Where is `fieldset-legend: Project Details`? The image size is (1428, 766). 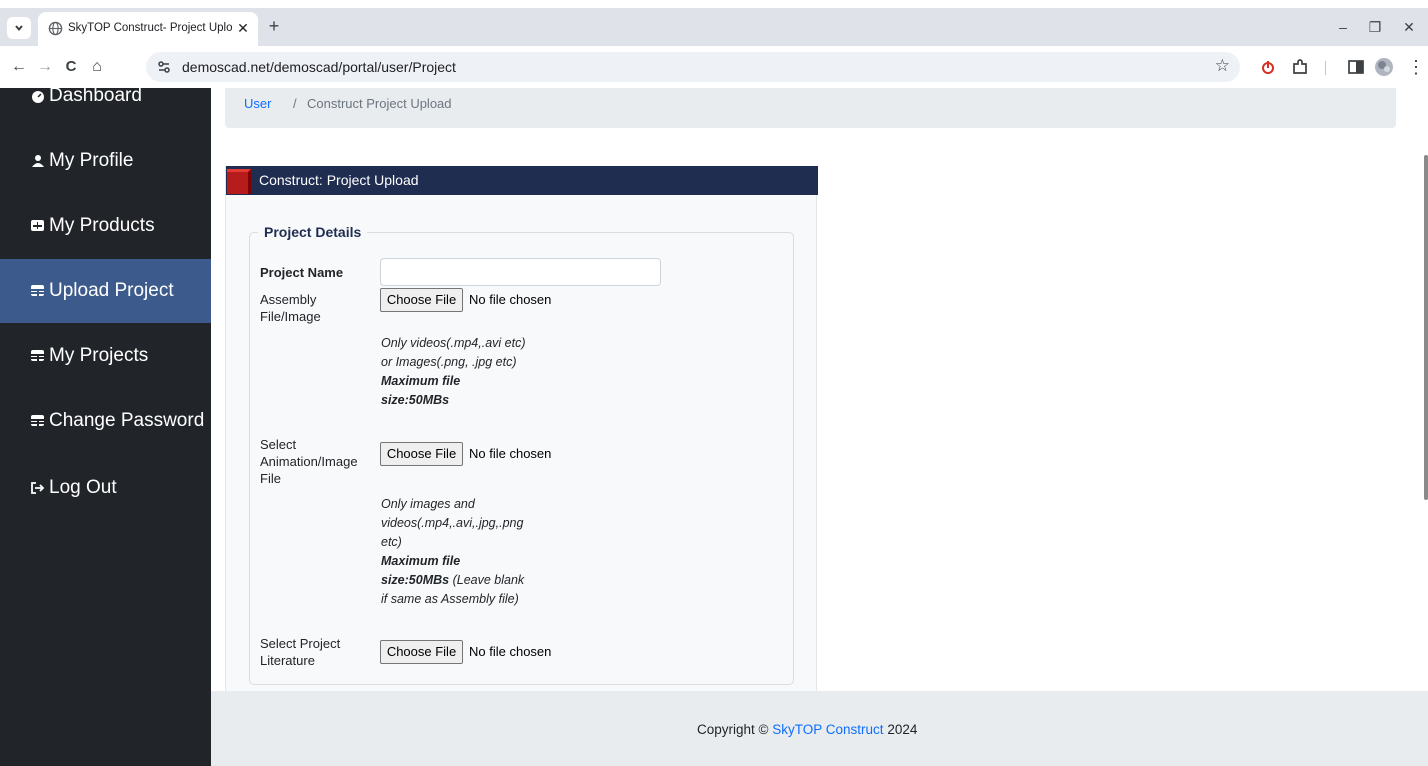 fieldset-legend: Project Details is located at coordinates (313, 232).